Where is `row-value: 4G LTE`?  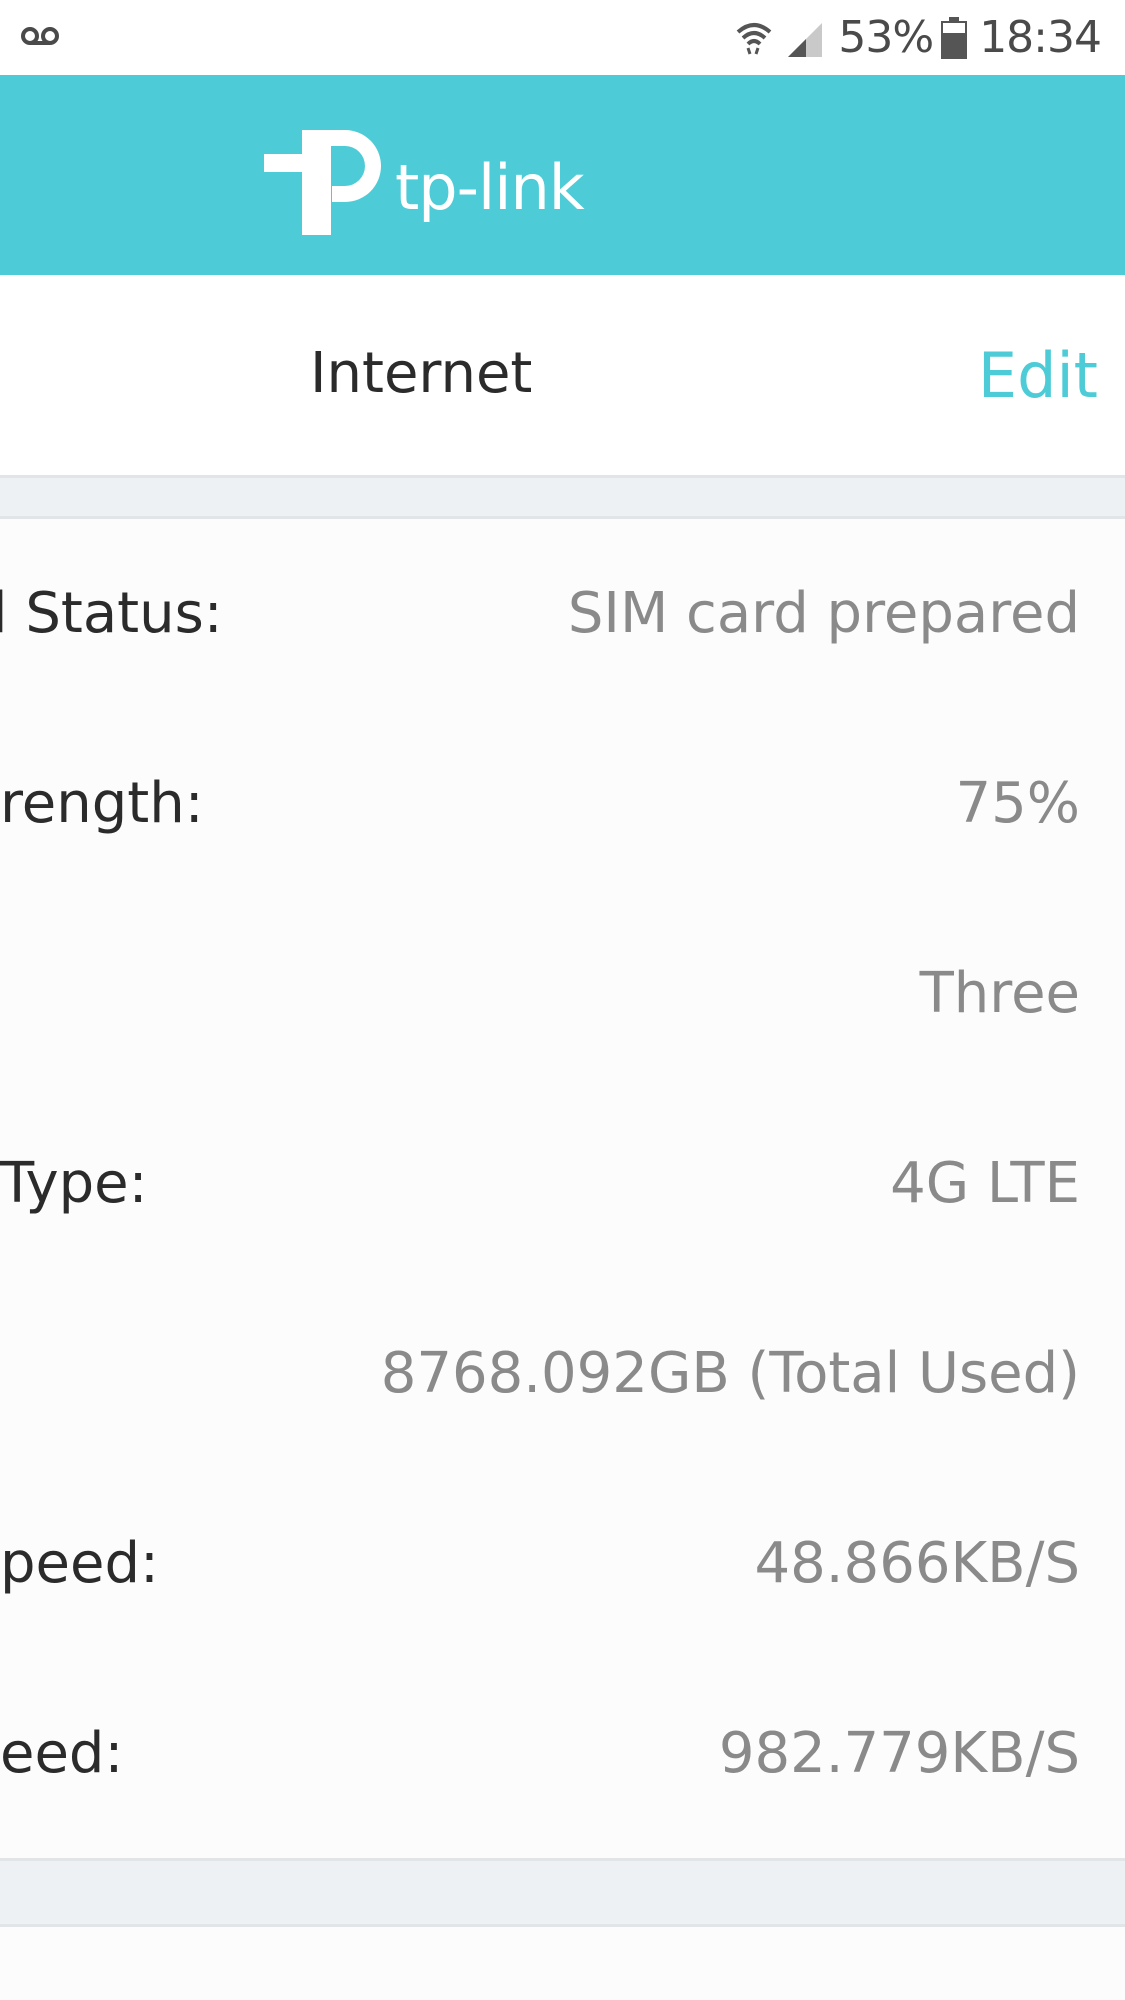
row-value: 4G LTE is located at coordinates (985, 1183).